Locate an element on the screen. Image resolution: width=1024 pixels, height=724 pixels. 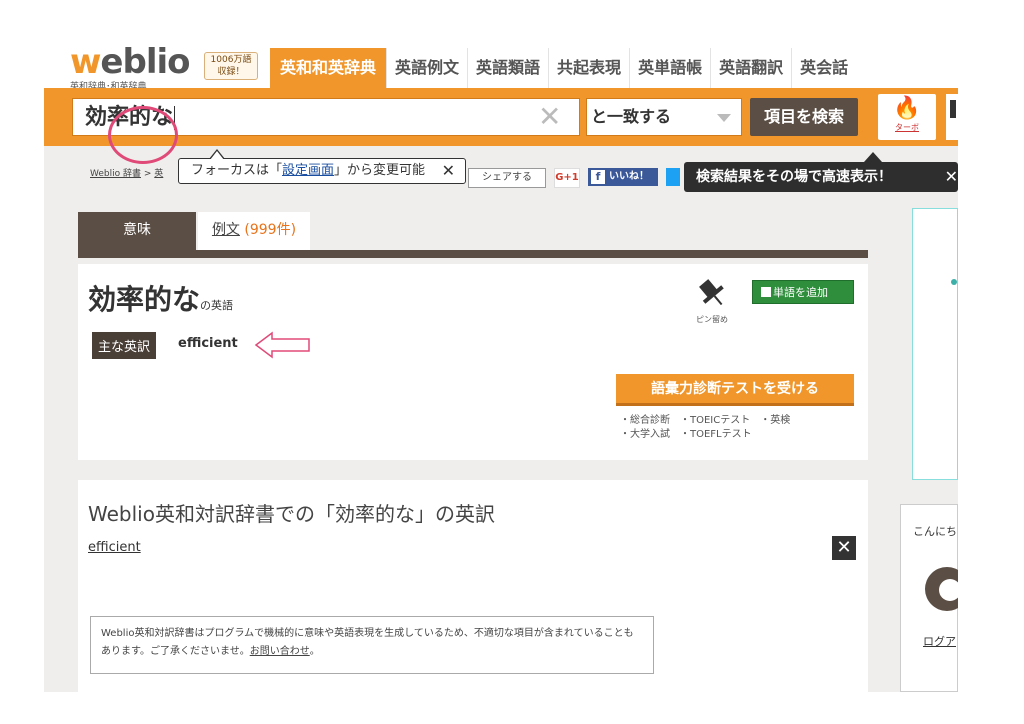
examples-count: (999件) is located at coordinates (270, 230).